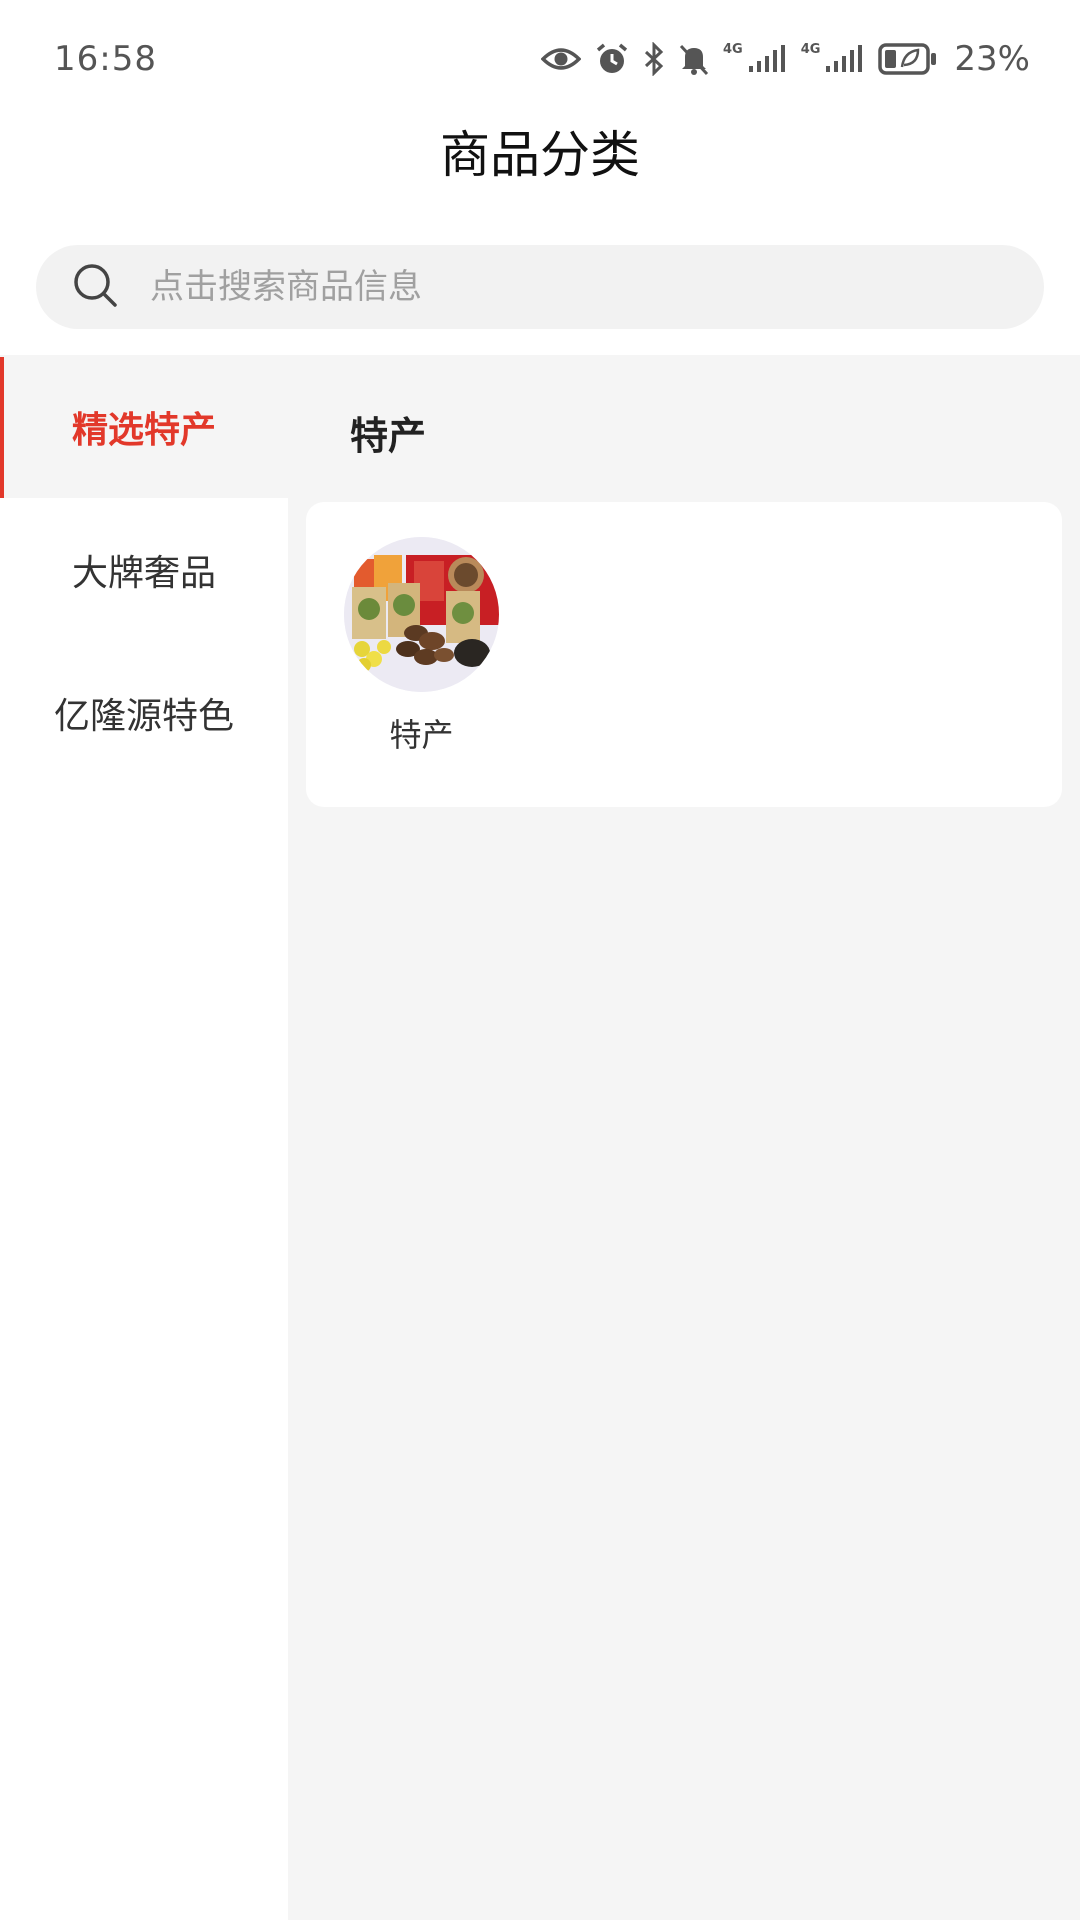 The height and width of the screenshot is (1920, 1080). What do you see at coordinates (421, 614) in the screenshot?
I see `specialty-products-image` at bounding box center [421, 614].